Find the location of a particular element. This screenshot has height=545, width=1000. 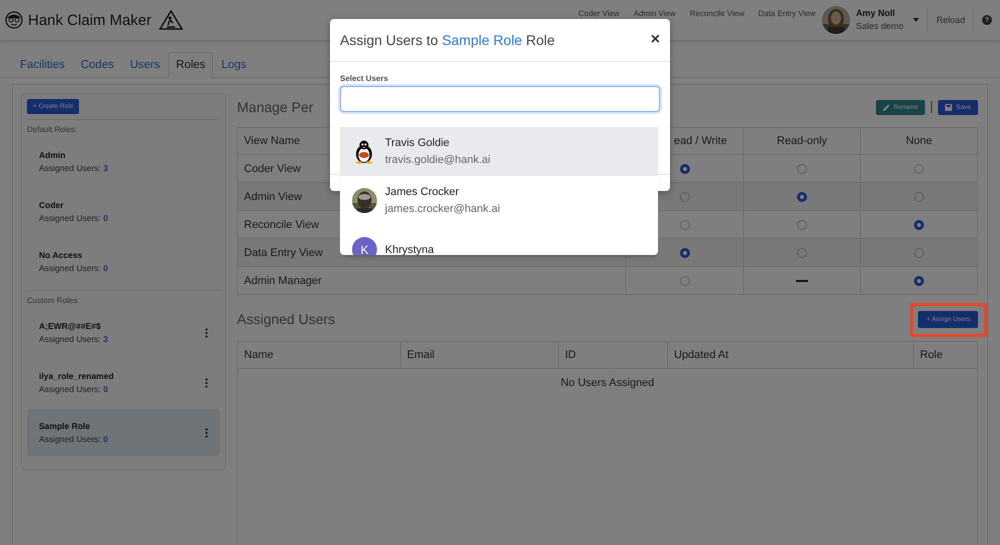

column-header: ID is located at coordinates (613, 355).